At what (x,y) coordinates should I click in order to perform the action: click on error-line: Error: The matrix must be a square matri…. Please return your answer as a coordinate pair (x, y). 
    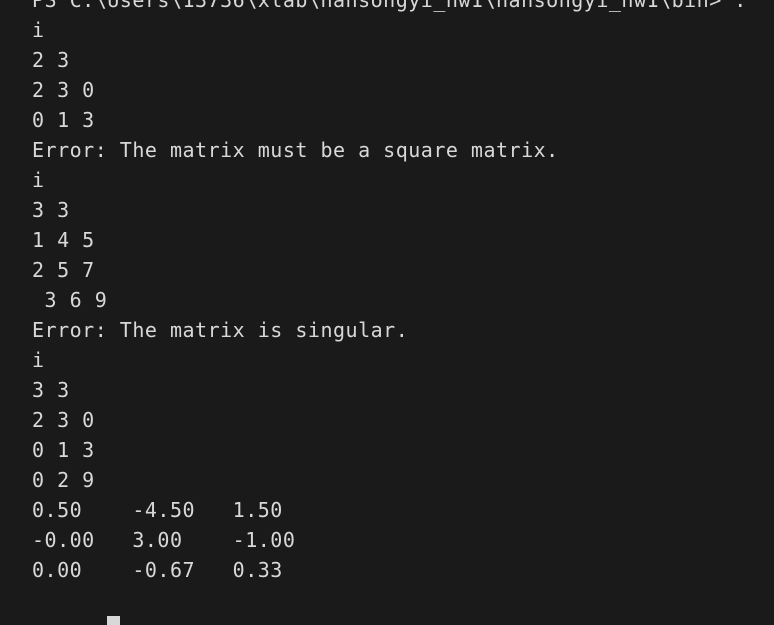
    Looking at the image, I should click on (295, 150).